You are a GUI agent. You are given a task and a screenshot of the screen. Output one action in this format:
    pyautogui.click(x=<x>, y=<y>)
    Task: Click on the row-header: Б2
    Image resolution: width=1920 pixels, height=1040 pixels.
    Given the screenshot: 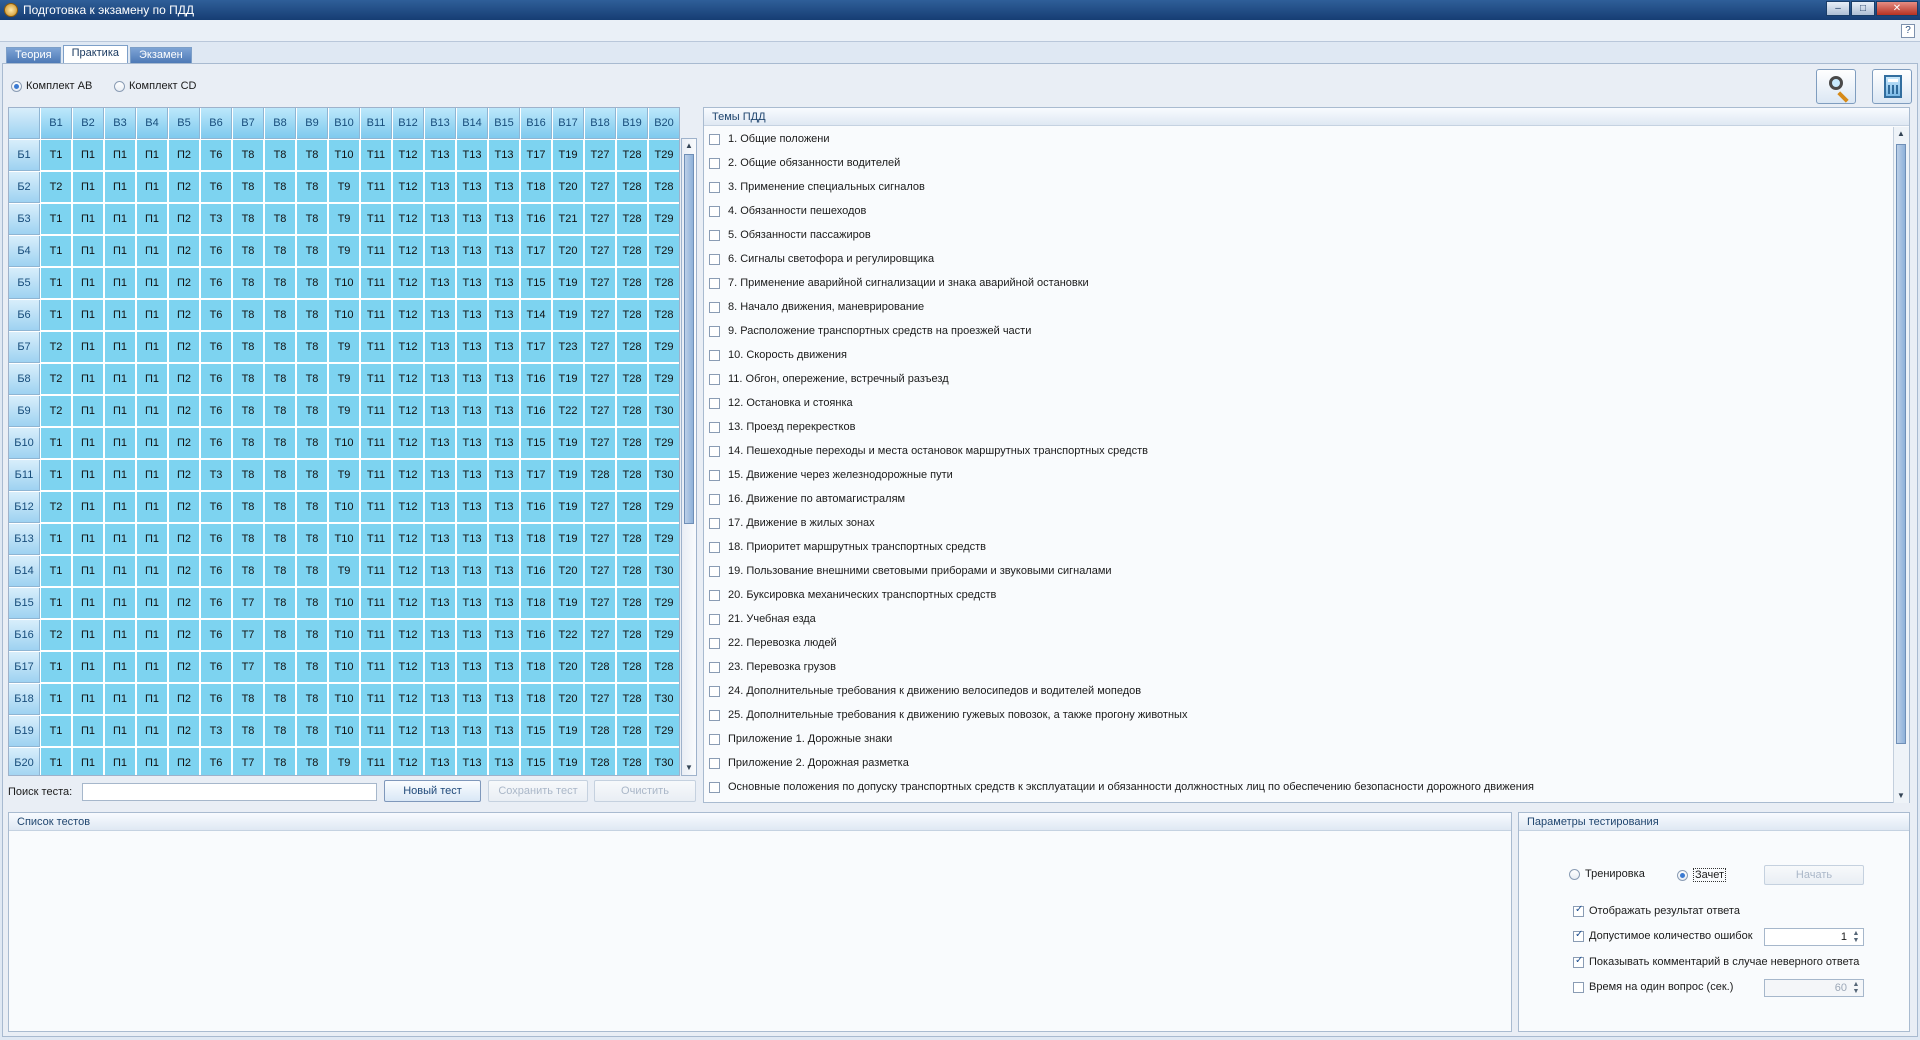 What is the action you would take?
    pyautogui.click(x=24, y=187)
    